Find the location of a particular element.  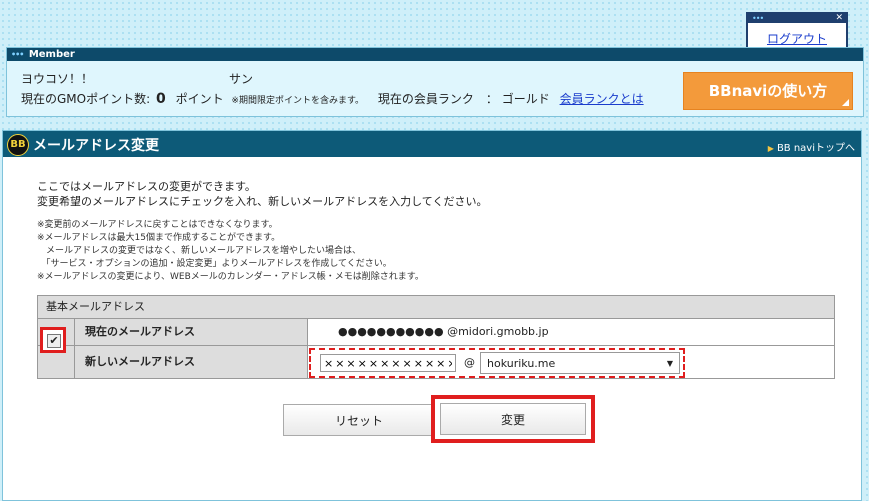

domain-select: hokuriku.me ▼ is located at coordinates (580, 363).